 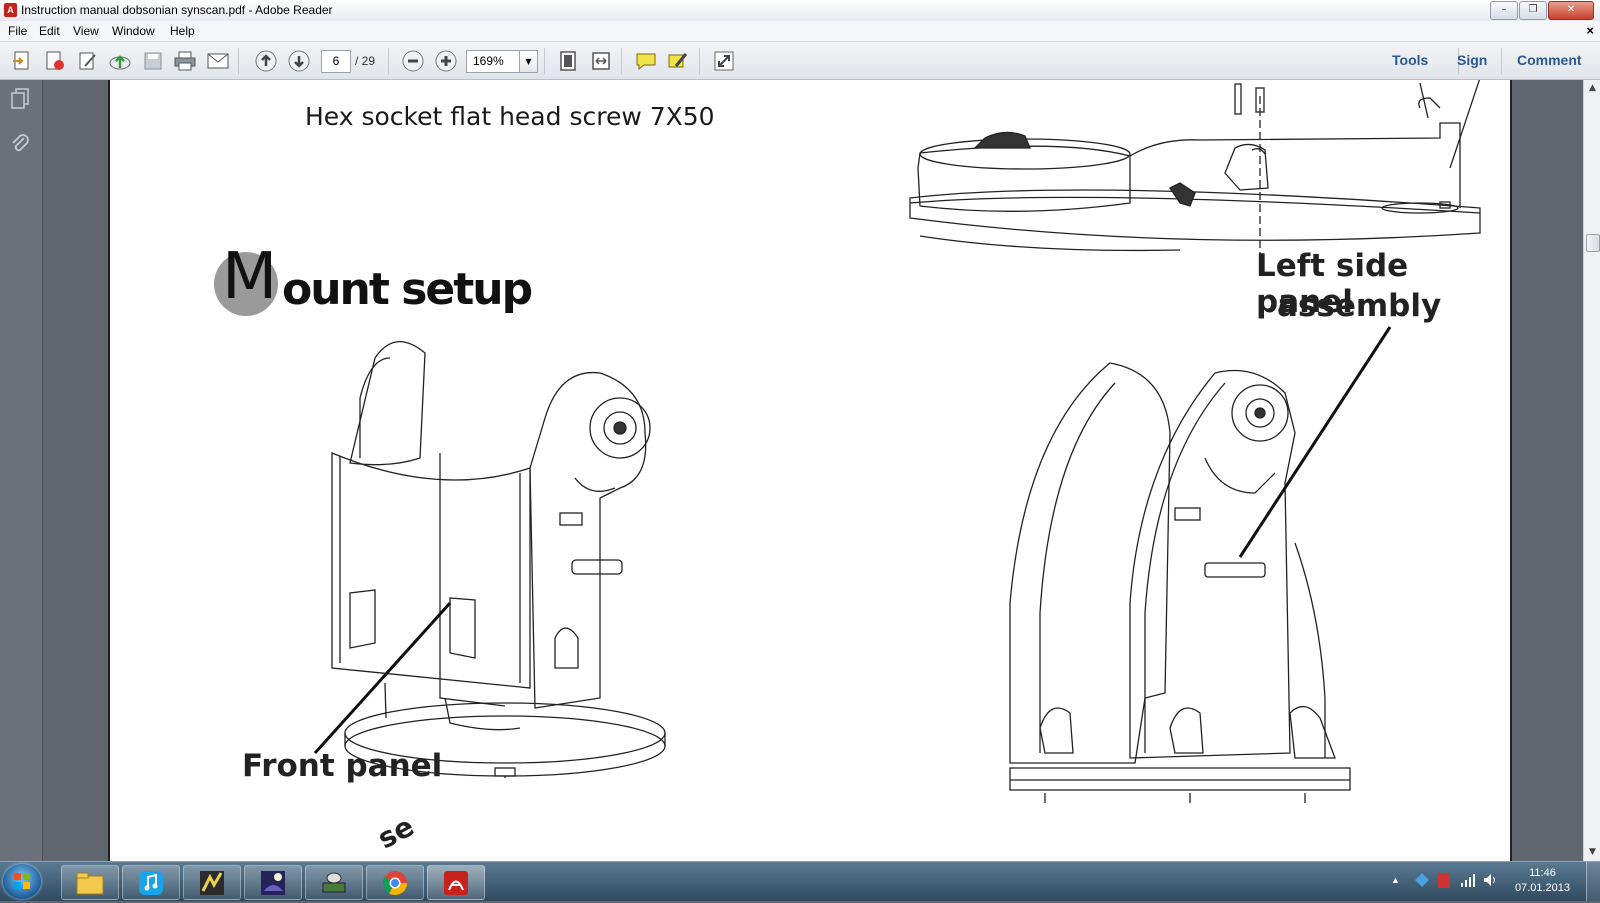 I want to click on hex-screw-label: Hex socket flat head screw 7X50, so click(x=510, y=116).